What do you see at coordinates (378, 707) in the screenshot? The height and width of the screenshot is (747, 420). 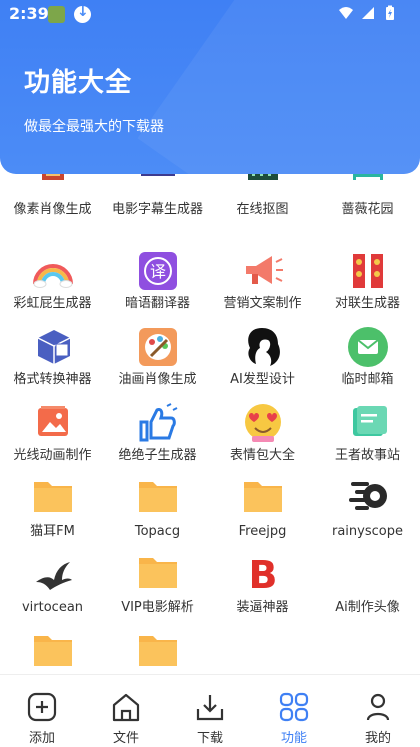 I see `person-icon` at bounding box center [378, 707].